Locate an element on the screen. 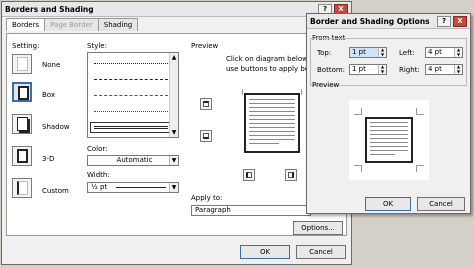  options-preview-diagram is located at coordinates (389, 140).